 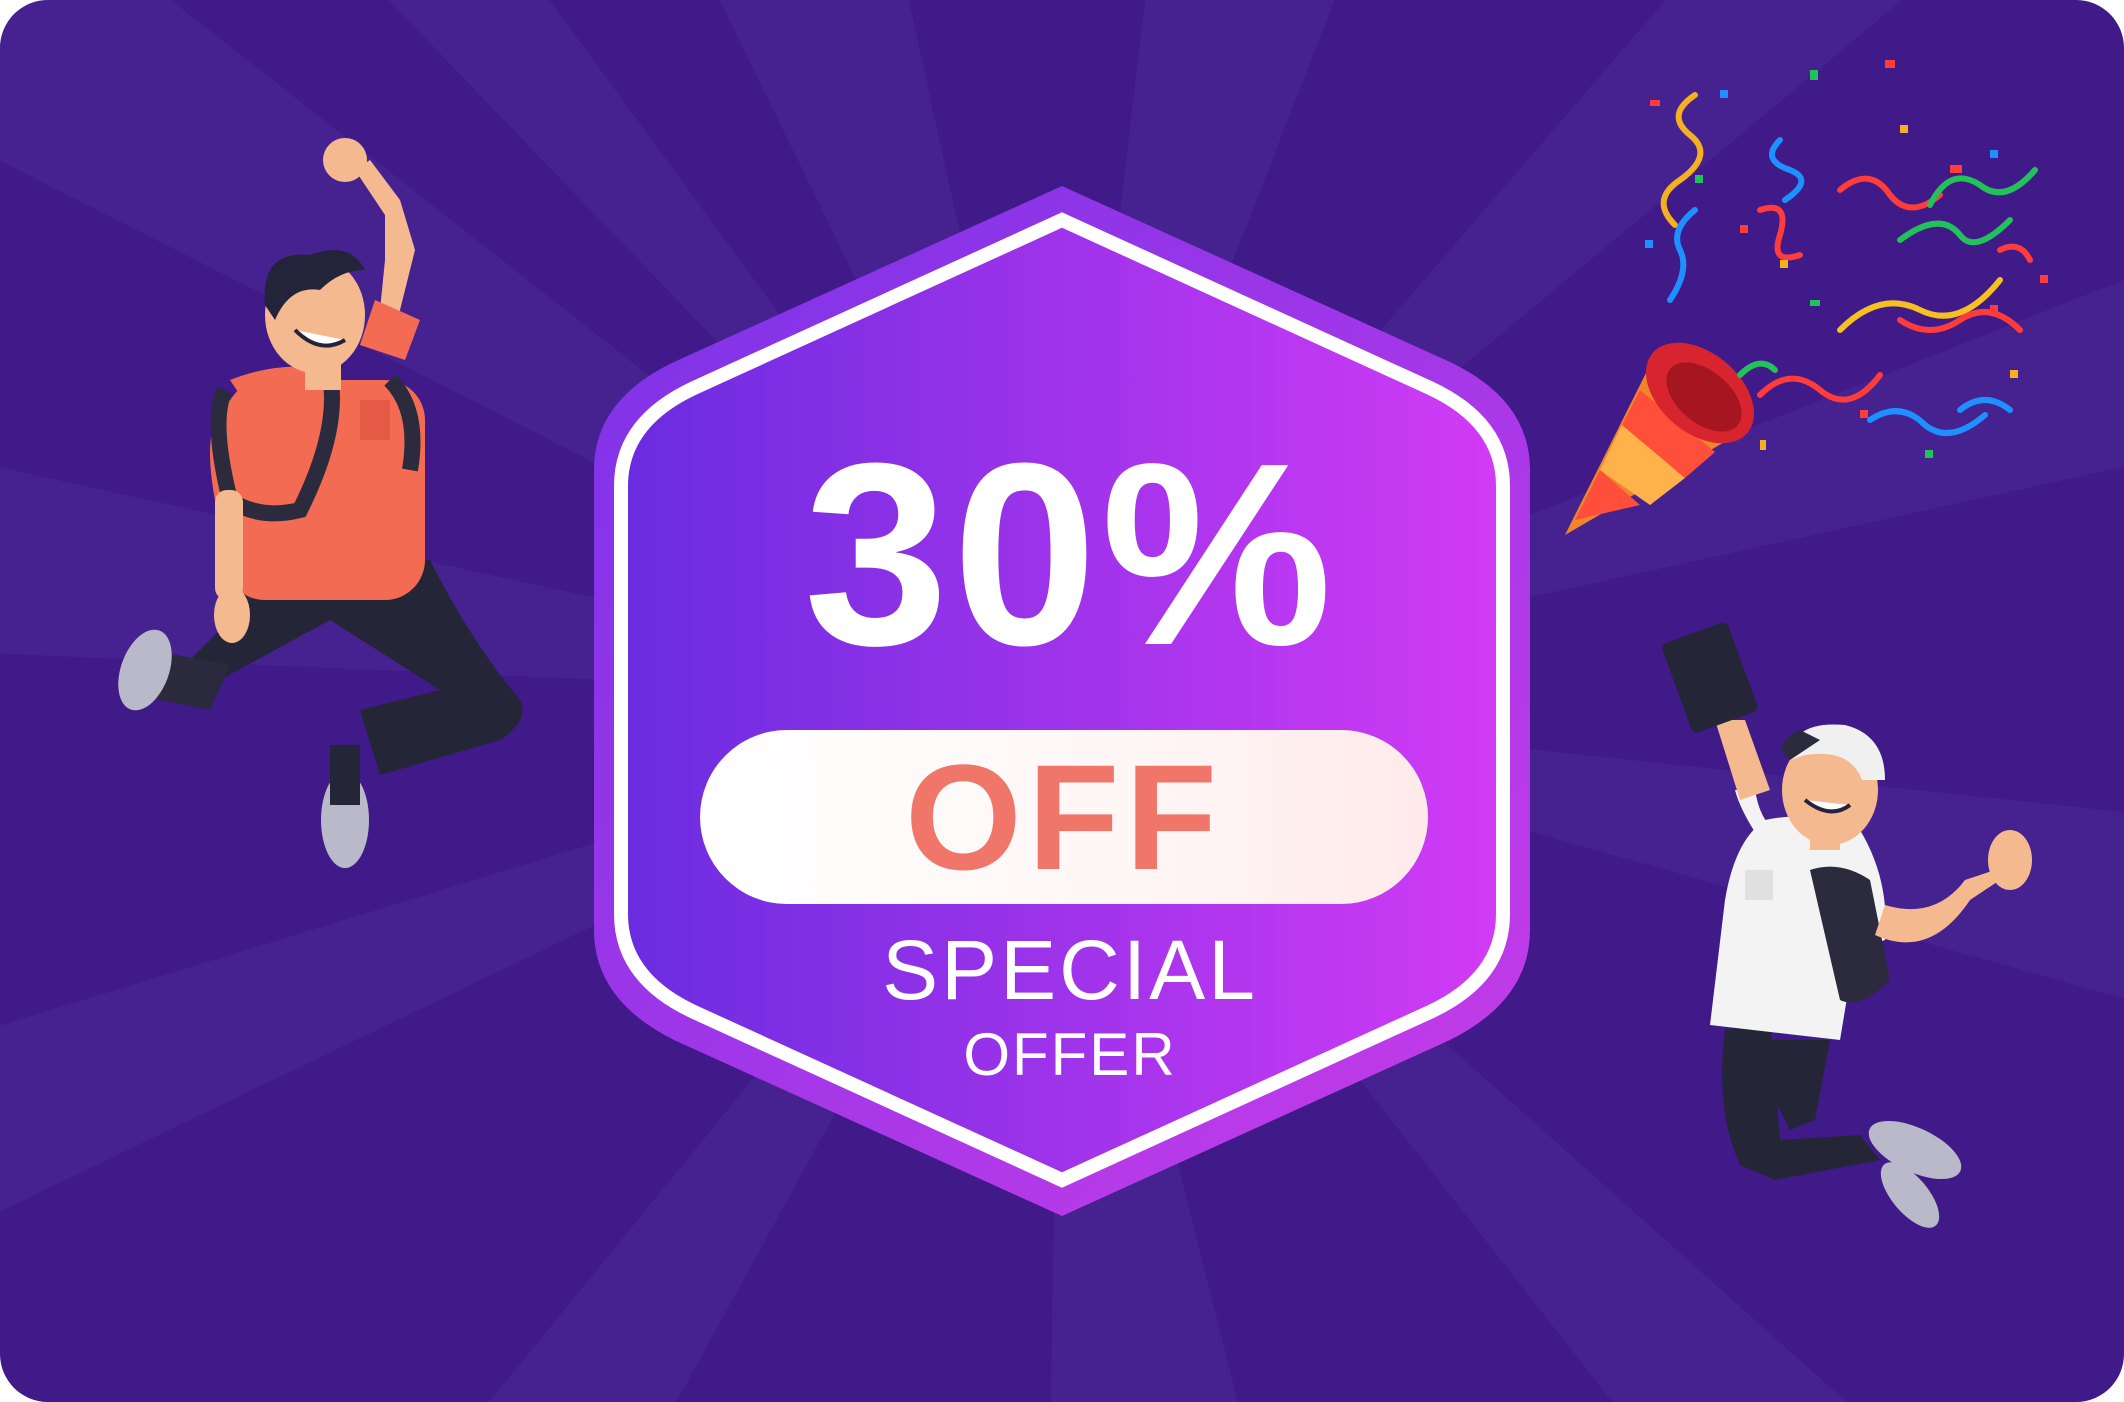 What do you see at coordinates (1070, 555) in the screenshot?
I see `discount-percentage: 30%` at bounding box center [1070, 555].